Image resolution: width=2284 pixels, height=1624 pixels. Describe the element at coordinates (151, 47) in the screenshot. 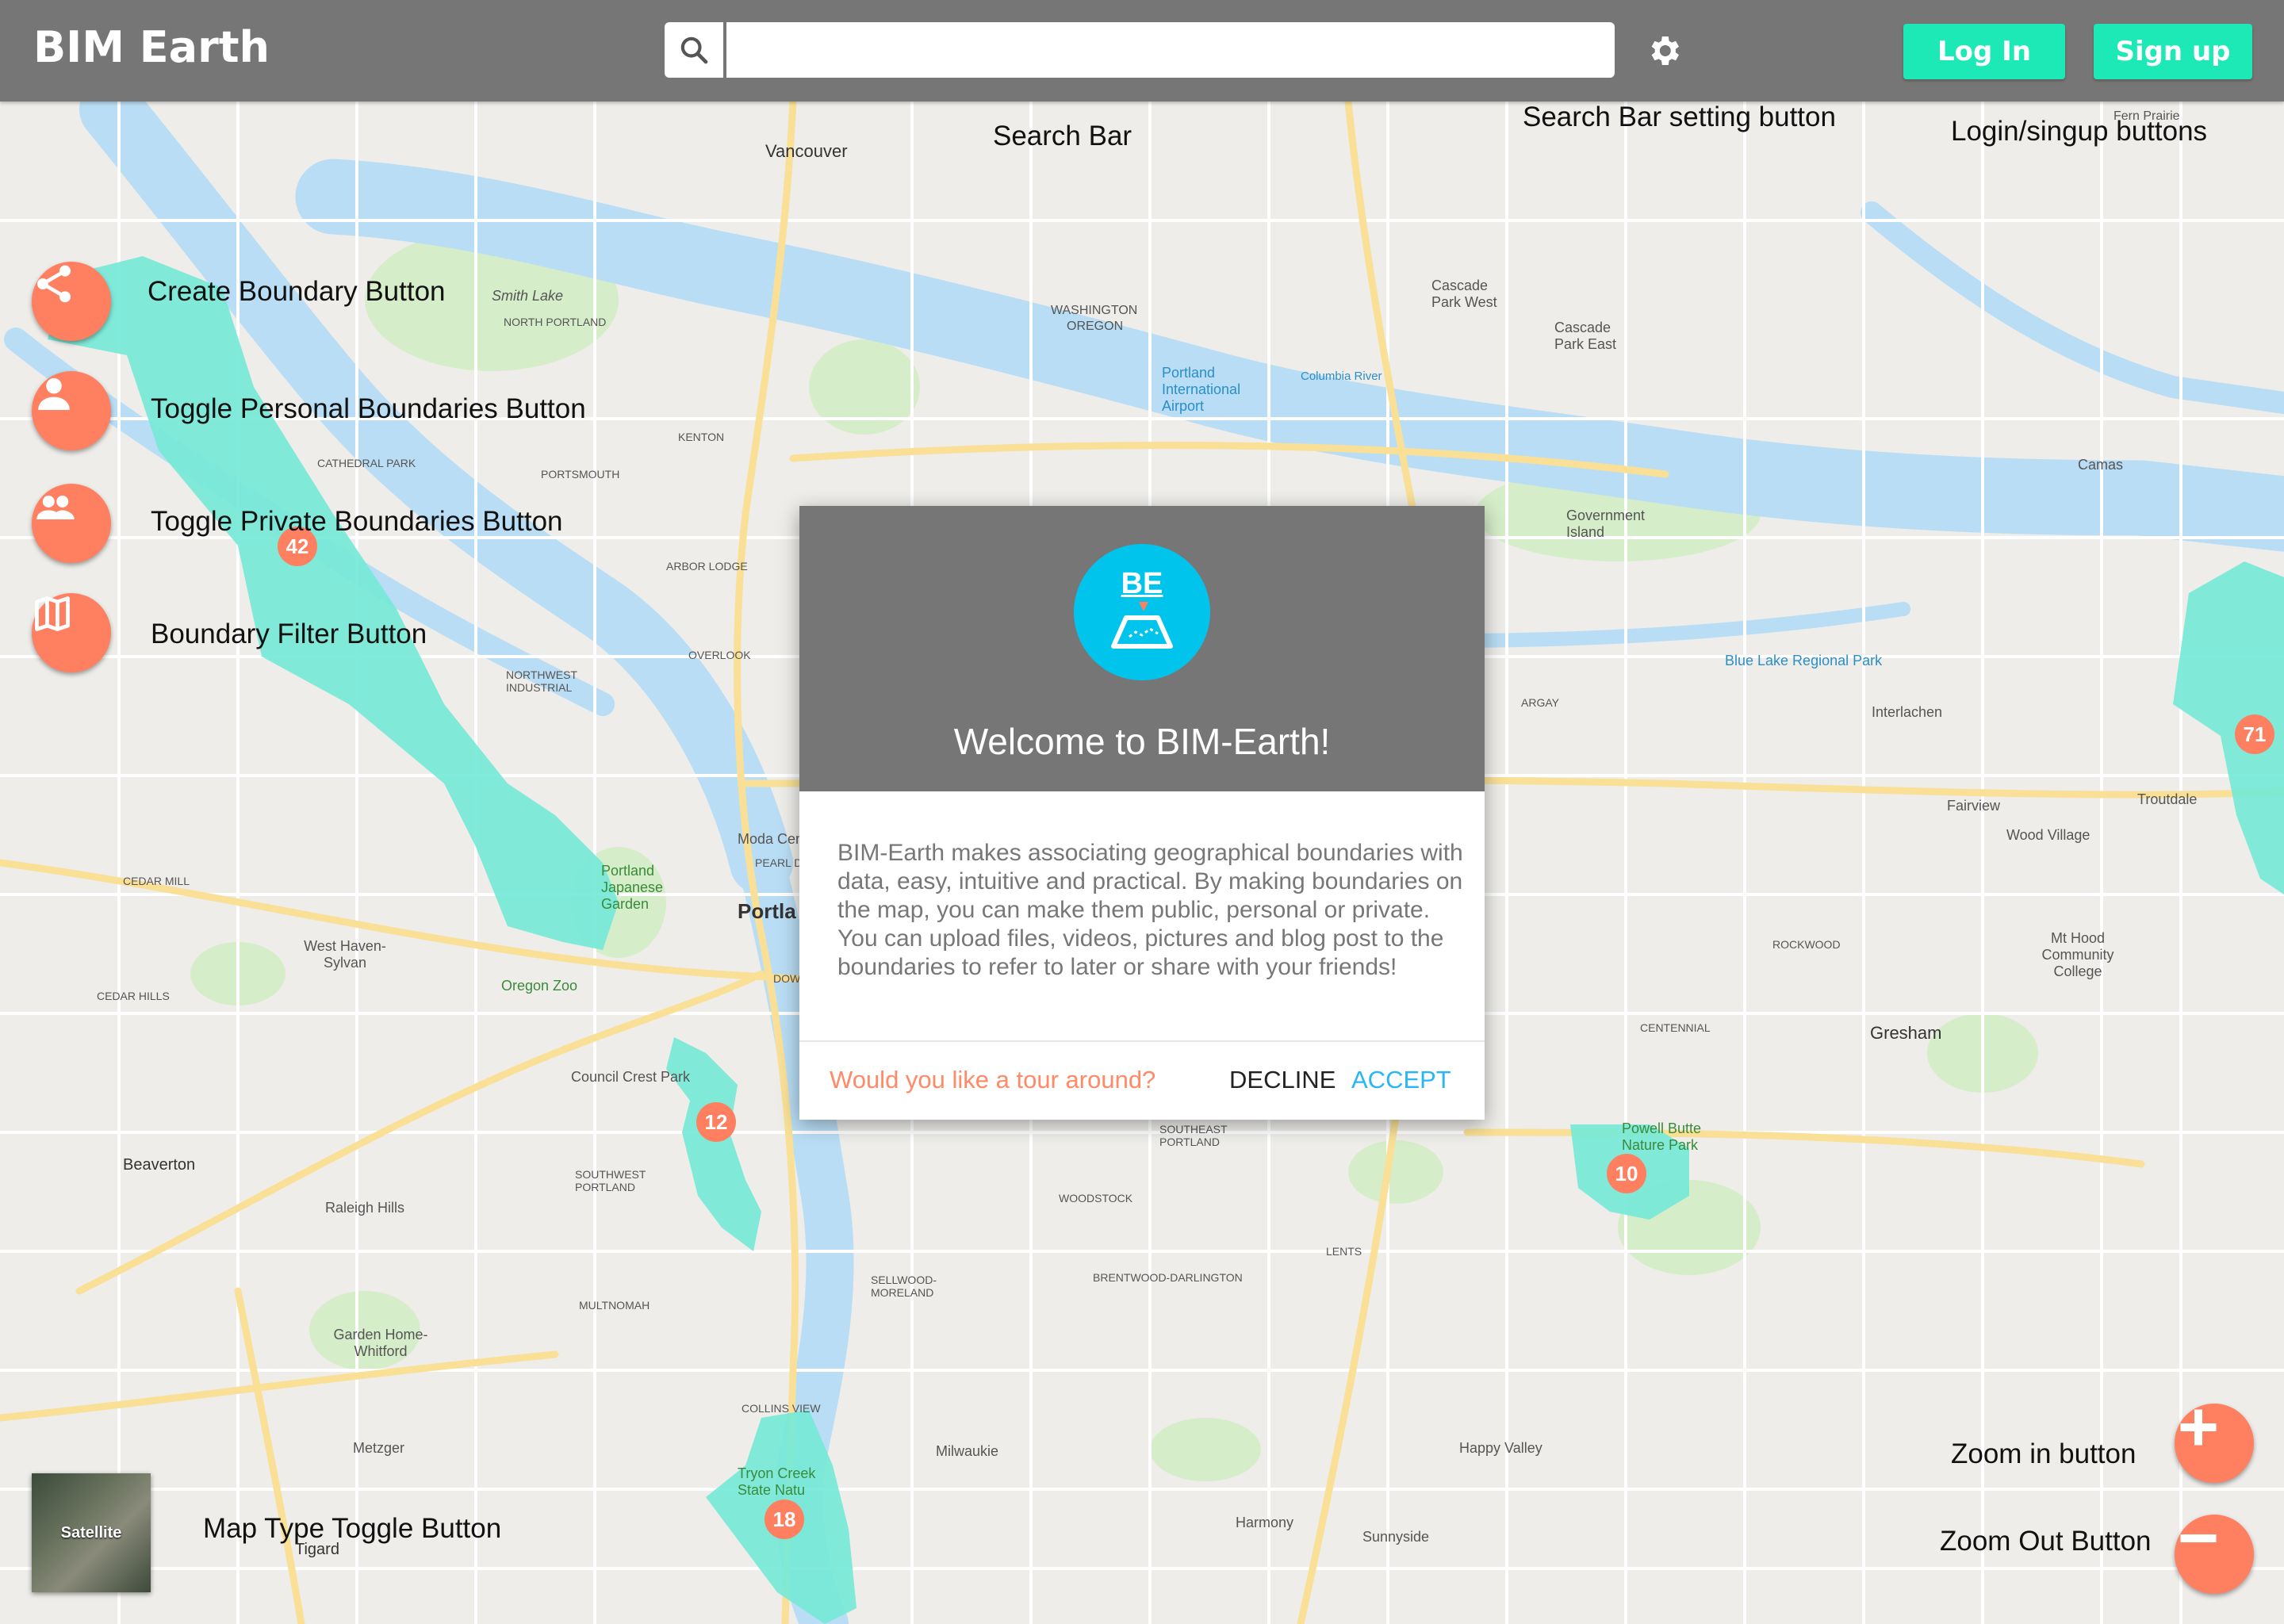

I see `app-title: BIM Earth` at that location.